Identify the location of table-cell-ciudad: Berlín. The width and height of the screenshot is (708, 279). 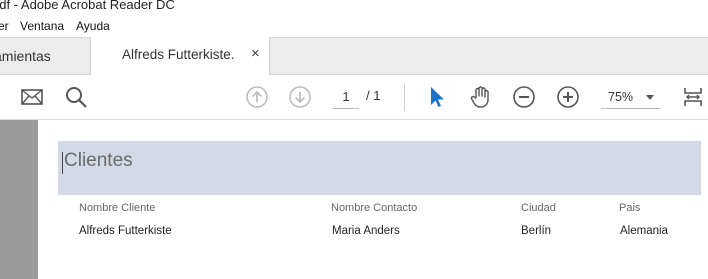
(536, 231).